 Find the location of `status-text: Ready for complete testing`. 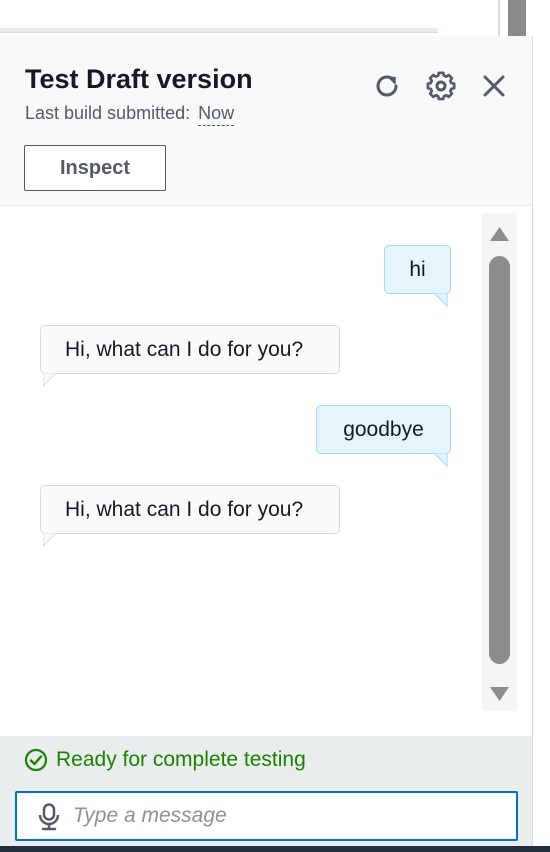

status-text: Ready for complete testing is located at coordinates (181, 759).